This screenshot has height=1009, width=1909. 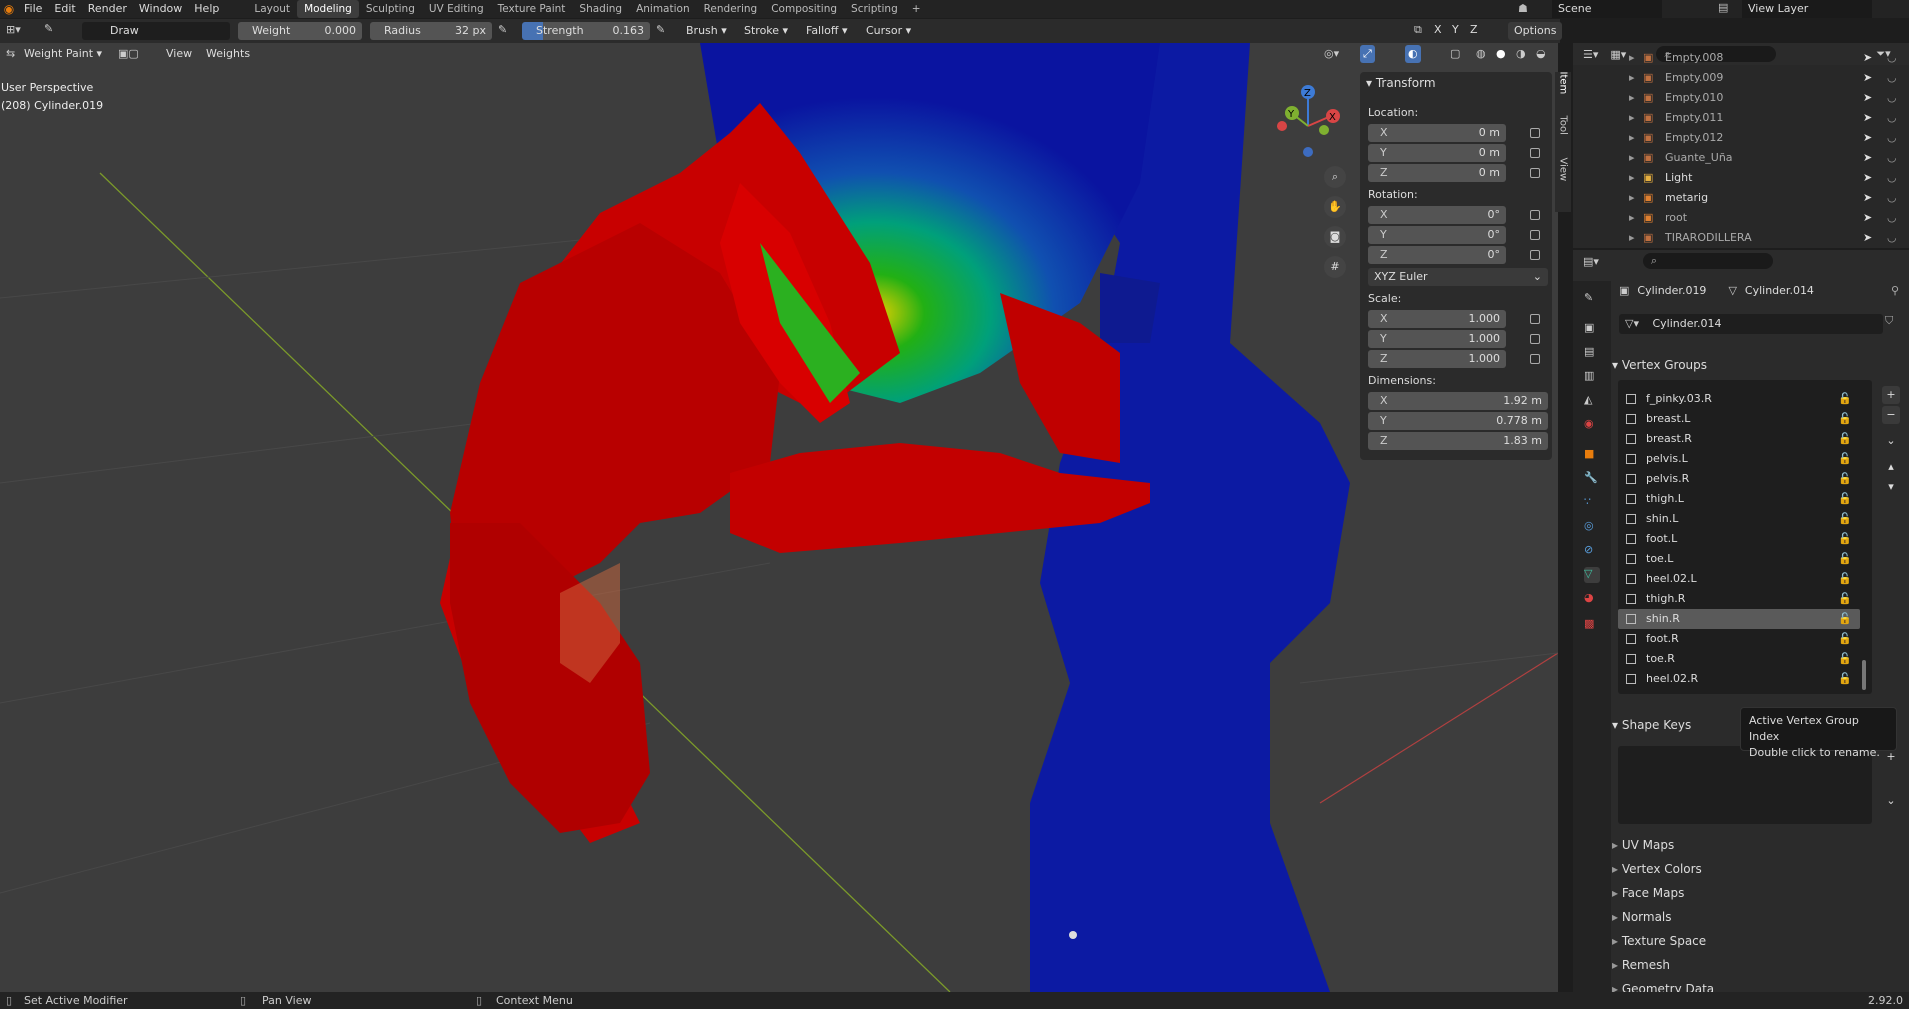 I want to click on visibility-icon: ◎▾, so click(x=1331, y=54).